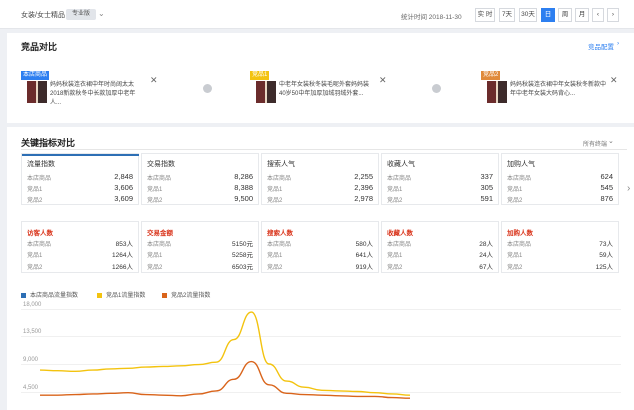 Image resolution: width=634 pixels, height=410 pixels. I want to click on line-chart, so click(225, 355).